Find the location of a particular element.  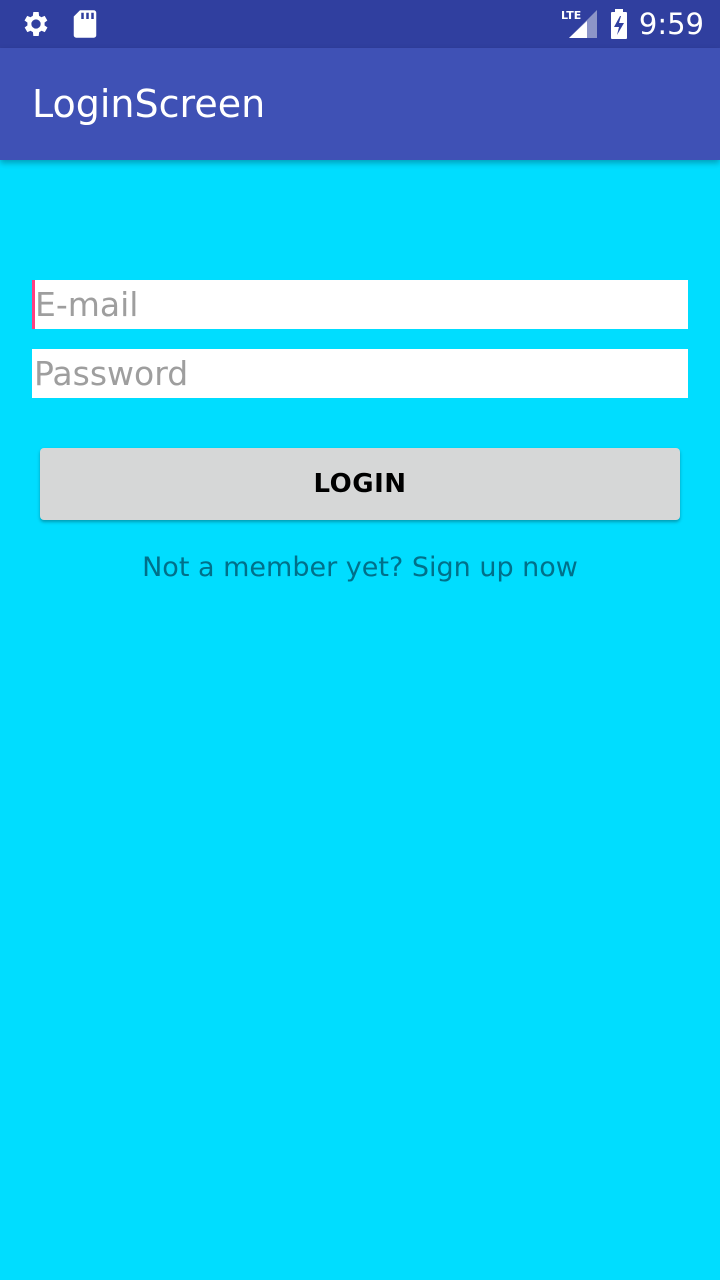

battery-charging-icon is located at coordinates (619, 24).